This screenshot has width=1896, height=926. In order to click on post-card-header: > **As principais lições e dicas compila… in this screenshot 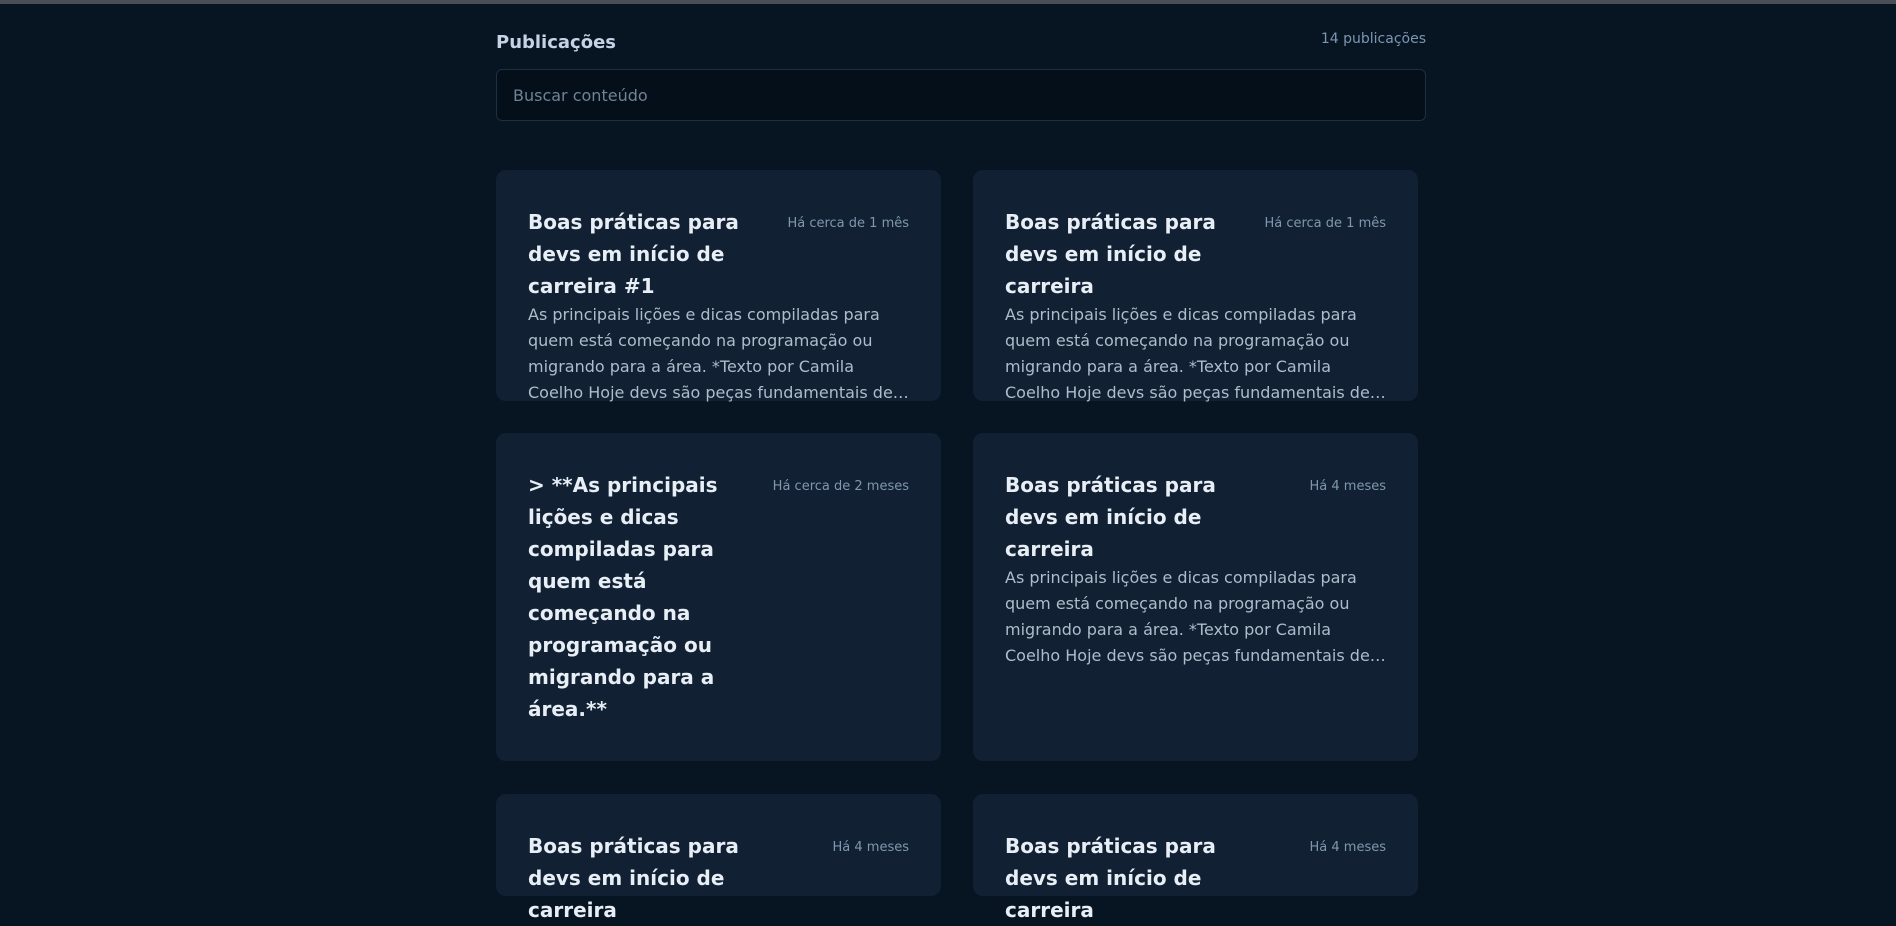, I will do `click(718, 597)`.